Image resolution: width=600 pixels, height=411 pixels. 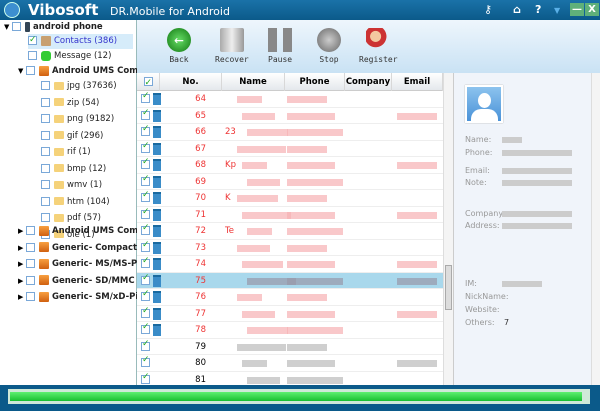 I want to click on table-header: No. Name Phone Company Email, so click(x=290, y=82).